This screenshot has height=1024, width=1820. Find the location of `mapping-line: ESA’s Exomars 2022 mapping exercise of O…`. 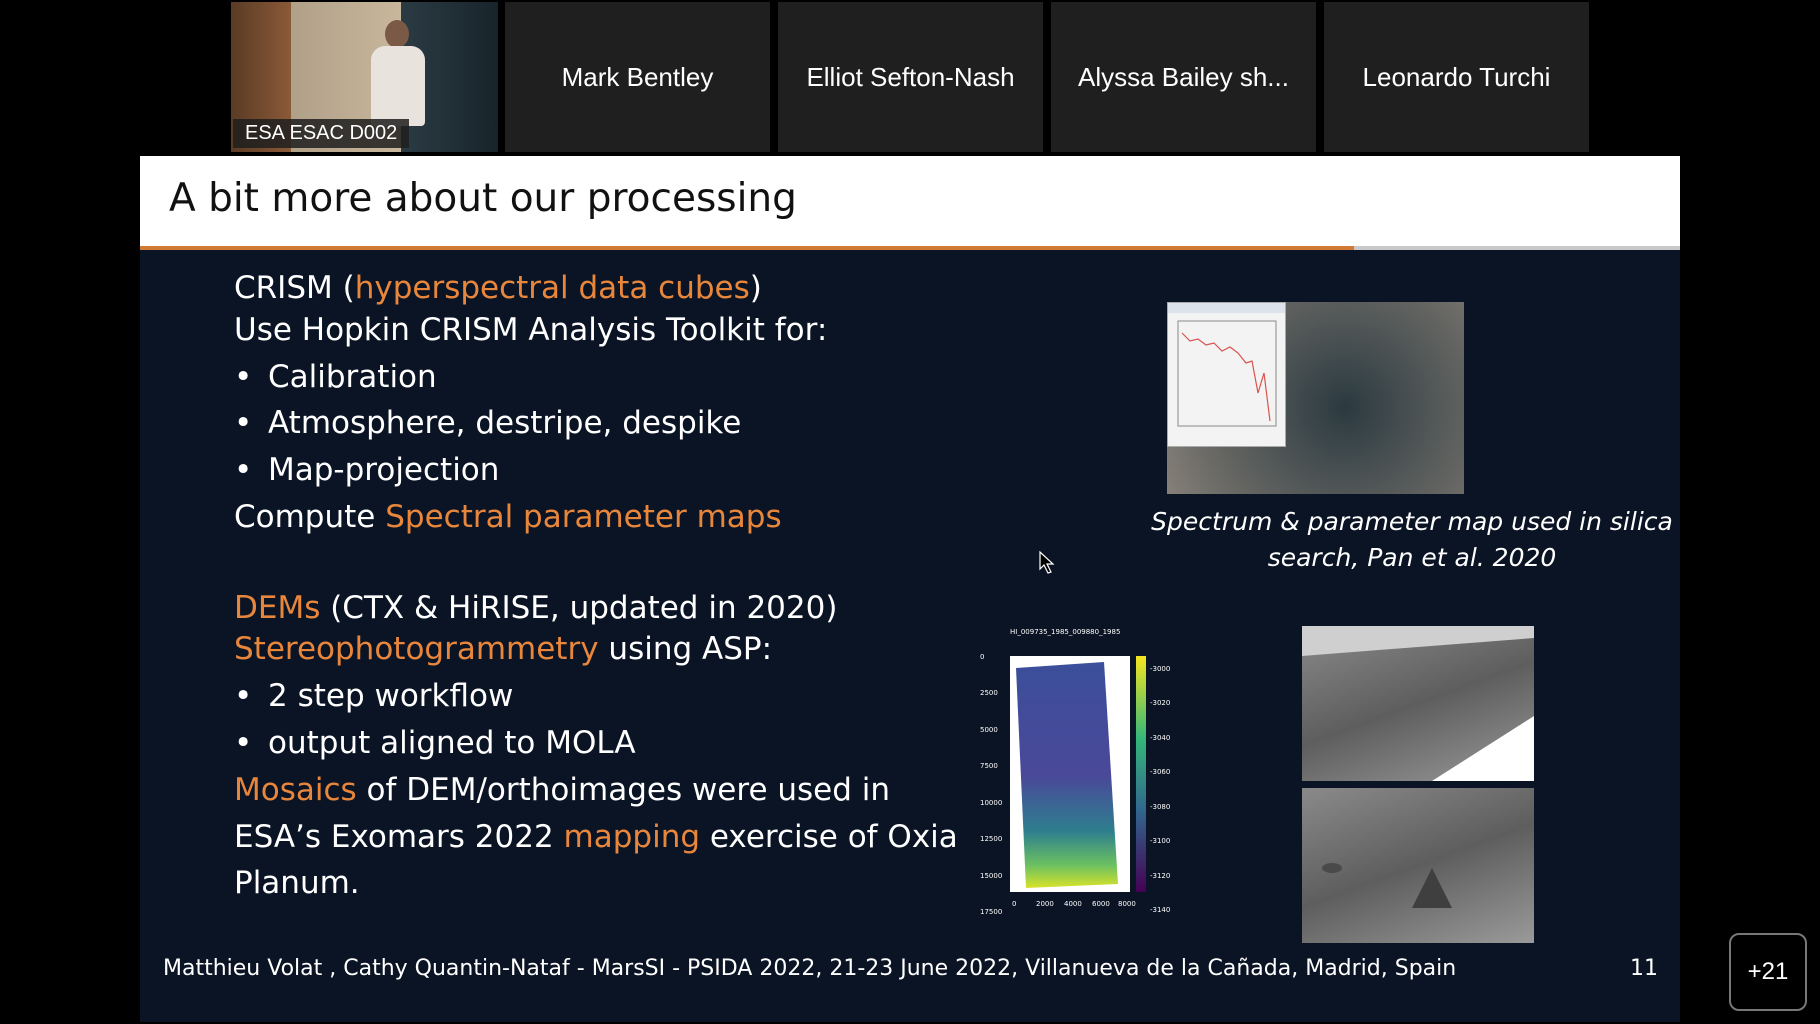

mapping-line: ESA’s Exomars 2022 mapping exercise of O… is located at coordinates (596, 837).